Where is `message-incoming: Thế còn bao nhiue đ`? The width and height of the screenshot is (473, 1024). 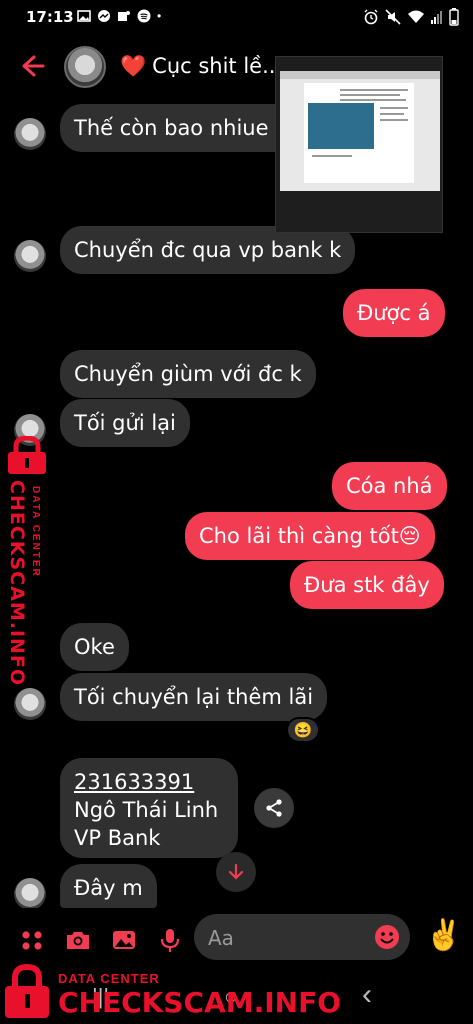
message-incoming: Thế còn bao nhiue đ is located at coordinates (181, 128).